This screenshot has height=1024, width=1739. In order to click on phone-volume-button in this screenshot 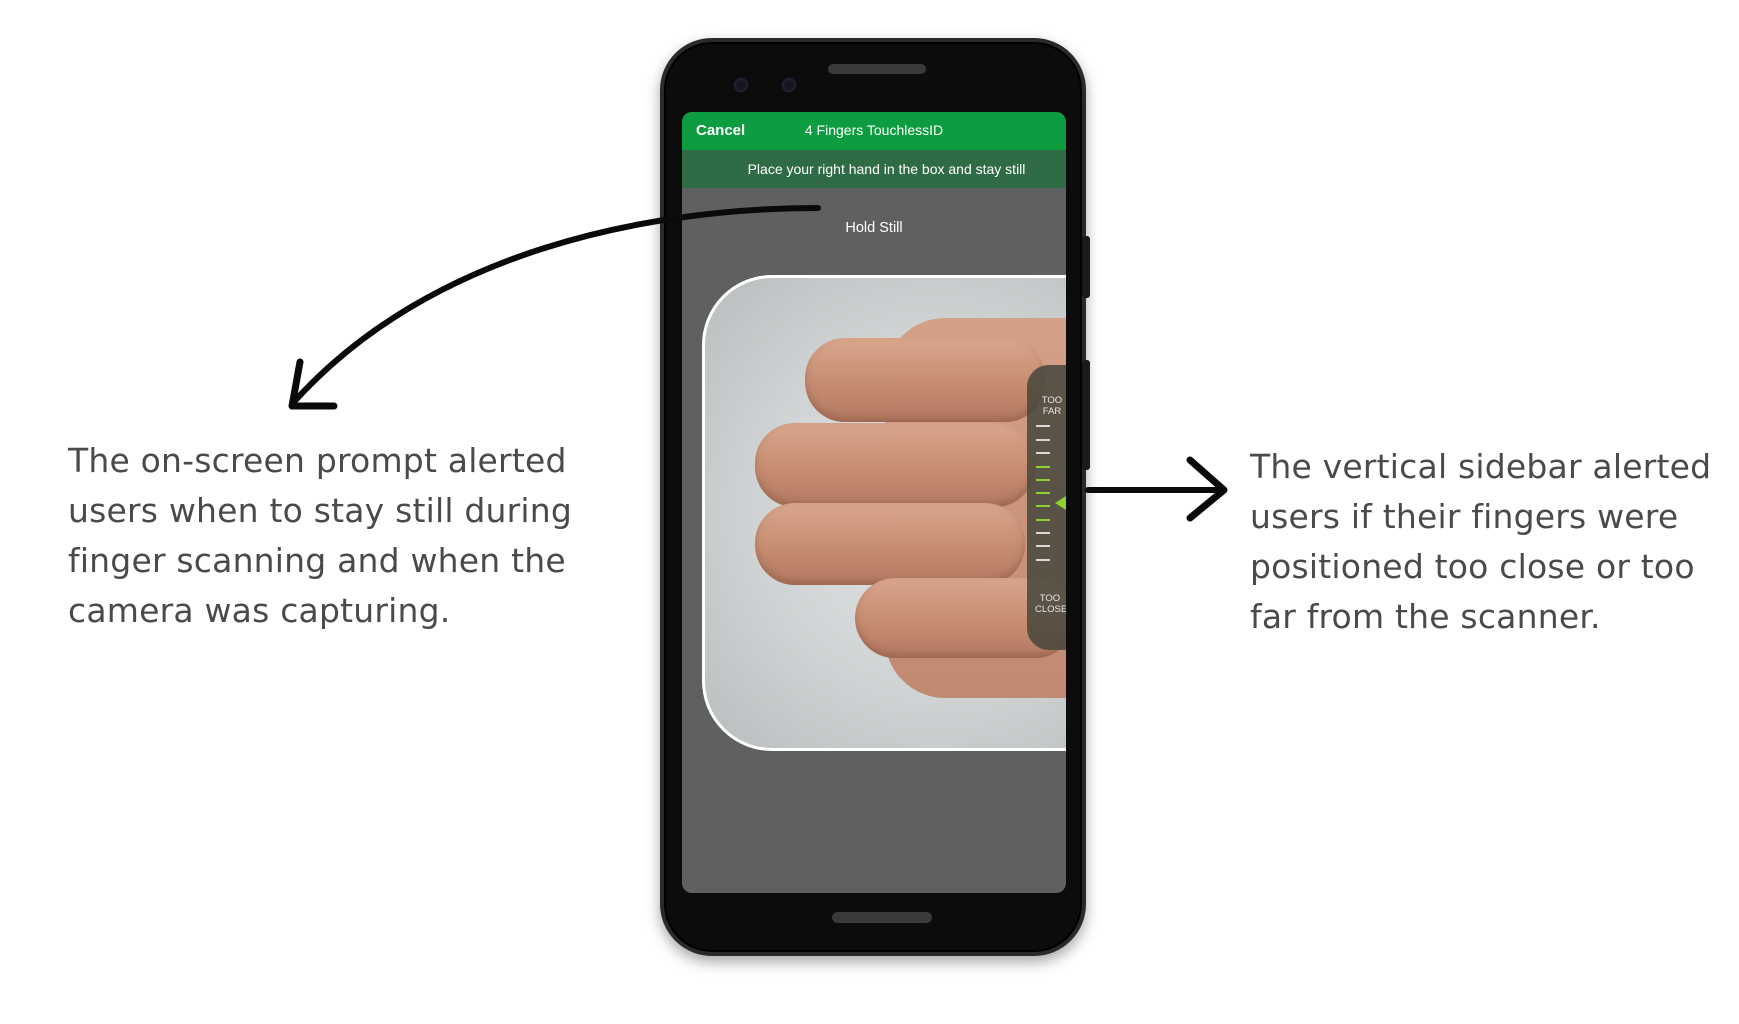, I will do `click(1086, 415)`.